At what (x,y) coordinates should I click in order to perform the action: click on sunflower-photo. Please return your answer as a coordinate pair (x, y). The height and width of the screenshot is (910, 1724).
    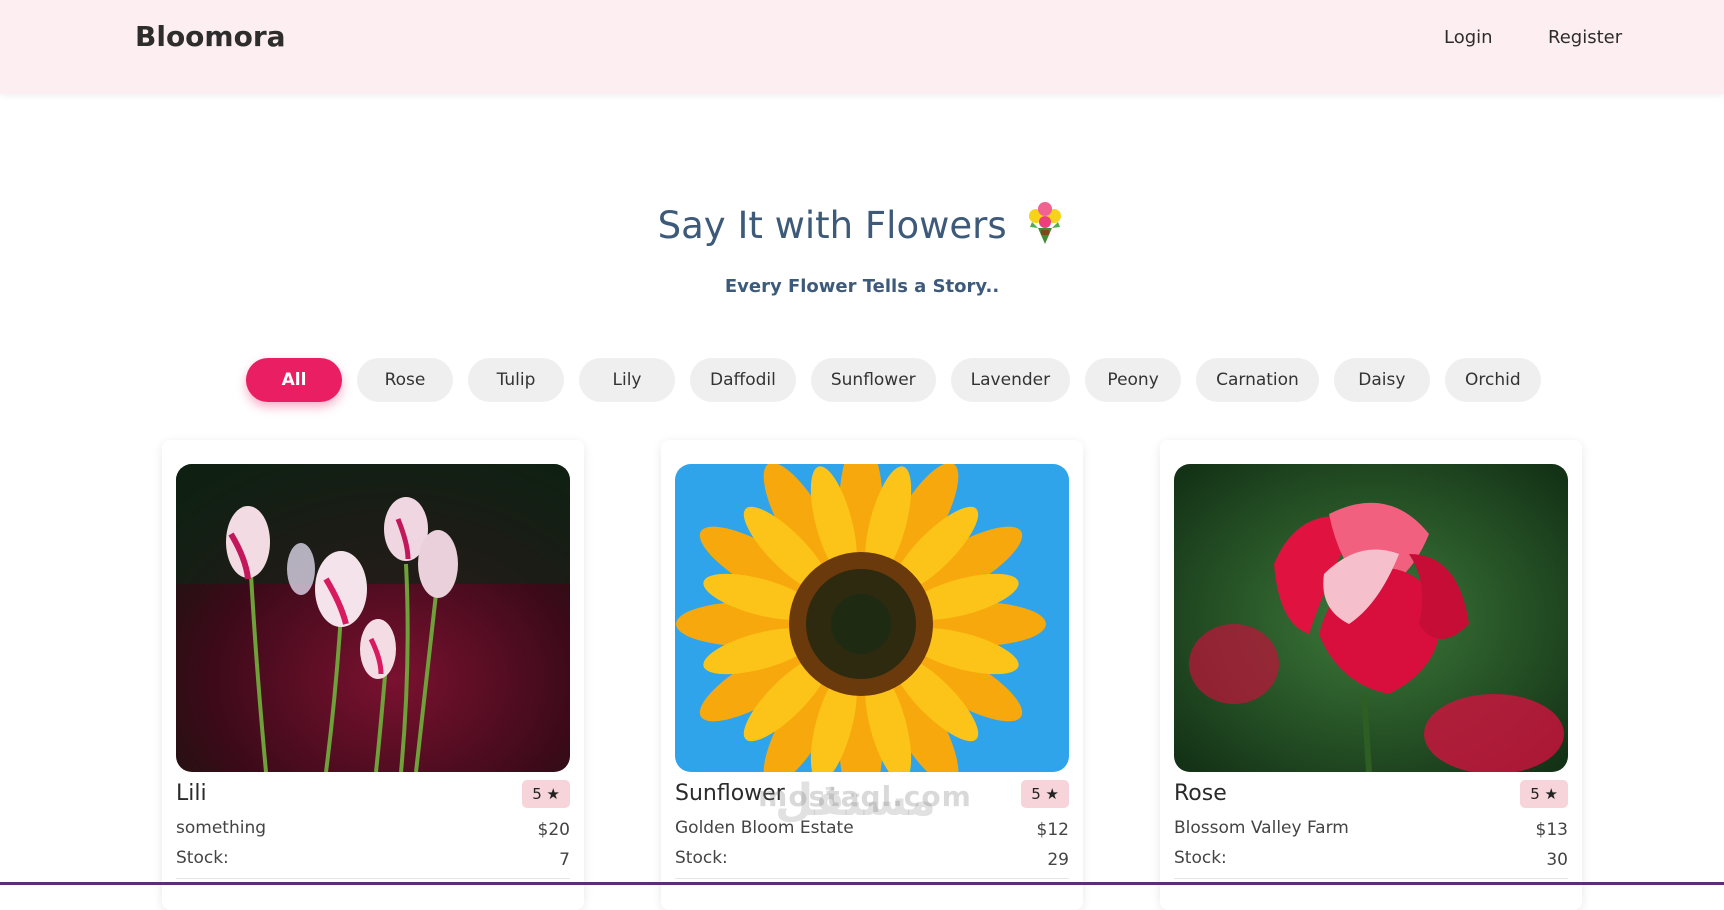
    Looking at the image, I should click on (872, 618).